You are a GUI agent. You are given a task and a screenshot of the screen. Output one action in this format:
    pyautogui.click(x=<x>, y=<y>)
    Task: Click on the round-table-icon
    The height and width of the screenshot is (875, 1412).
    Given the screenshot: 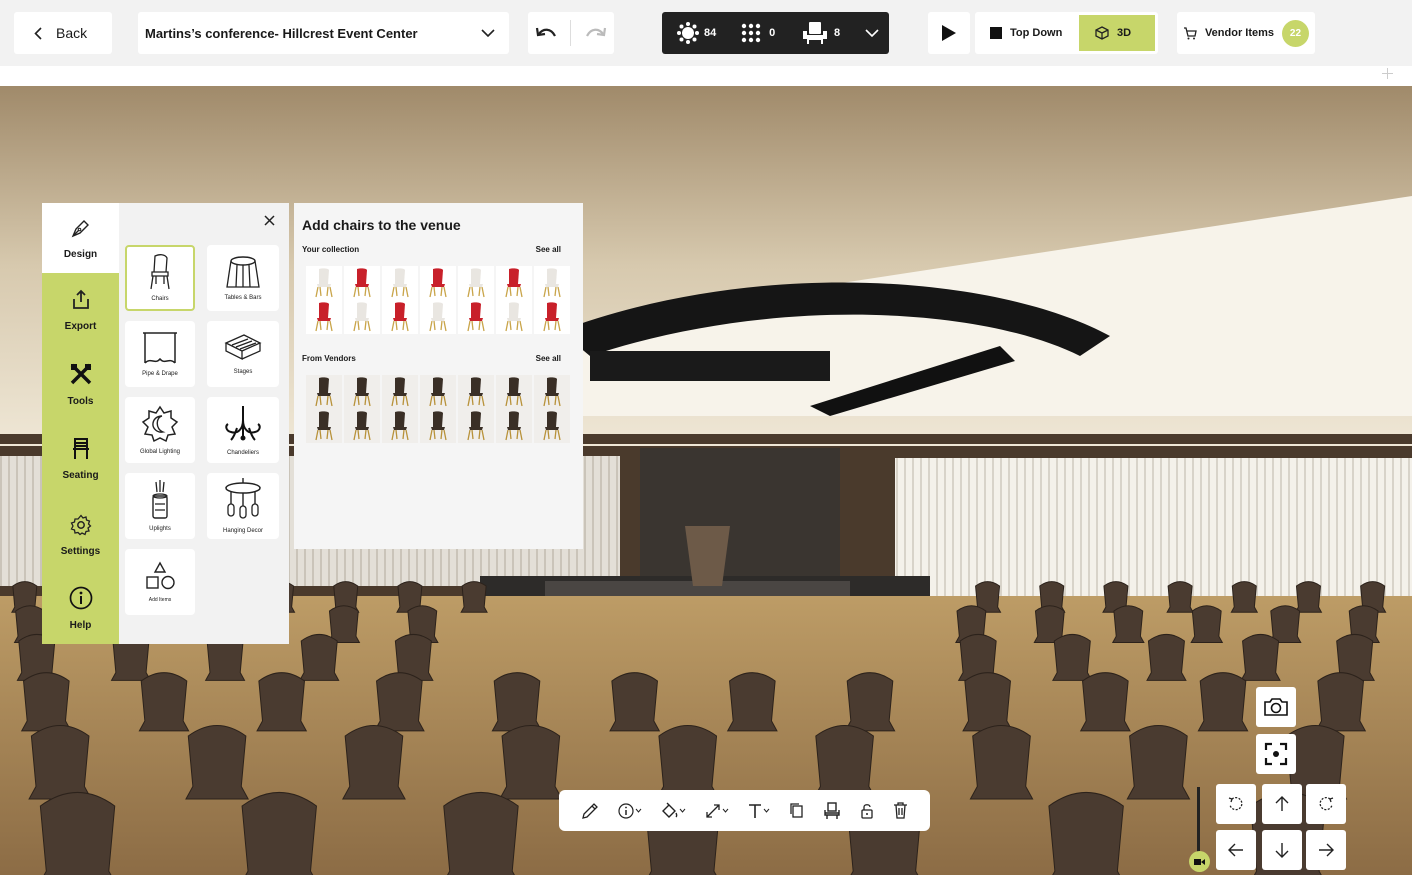 What is the action you would take?
    pyautogui.click(x=688, y=33)
    